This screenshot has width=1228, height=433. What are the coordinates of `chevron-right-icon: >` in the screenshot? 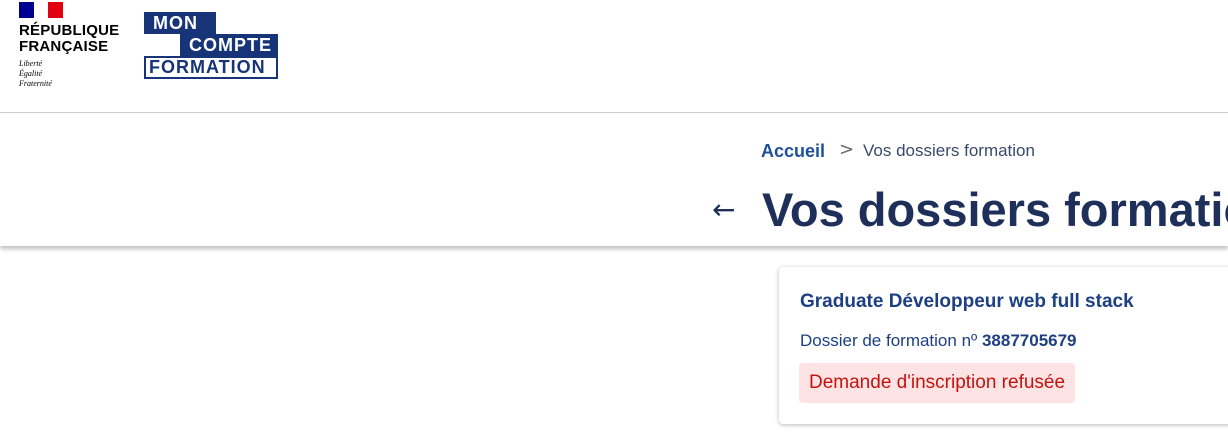 It's located at (847, 149).